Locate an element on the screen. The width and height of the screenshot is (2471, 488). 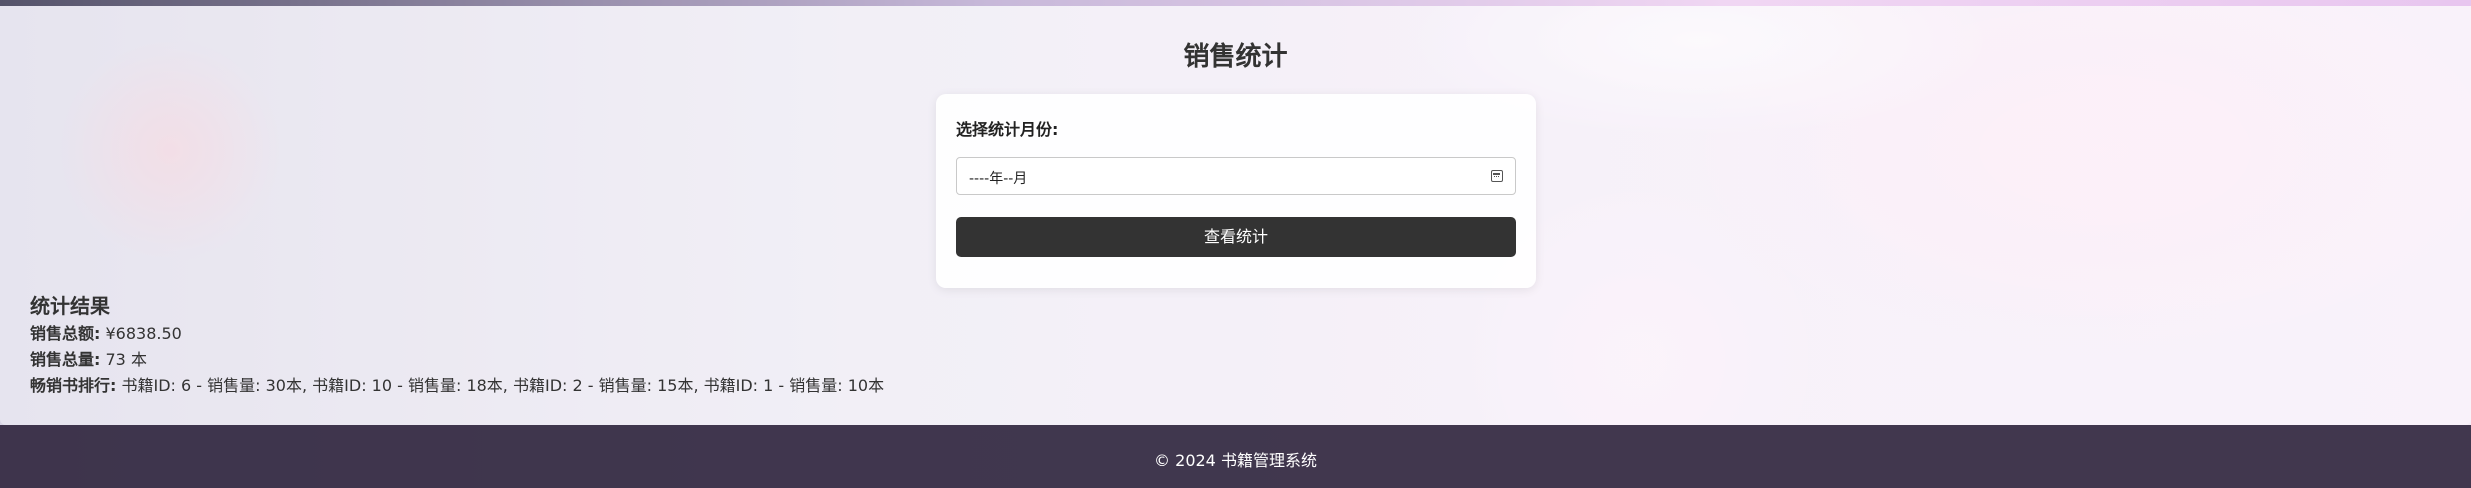
calendar-icon is located at coordinates (1497, 176).